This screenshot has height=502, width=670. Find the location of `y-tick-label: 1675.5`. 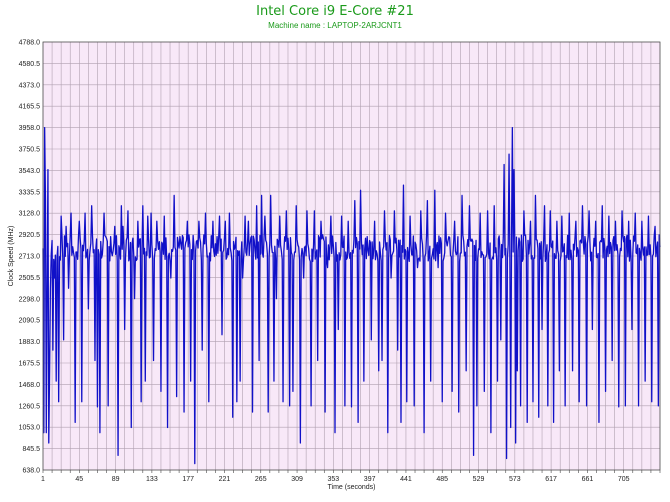

y-tick-label: 1675.5 is located at coordinates (30, 364).